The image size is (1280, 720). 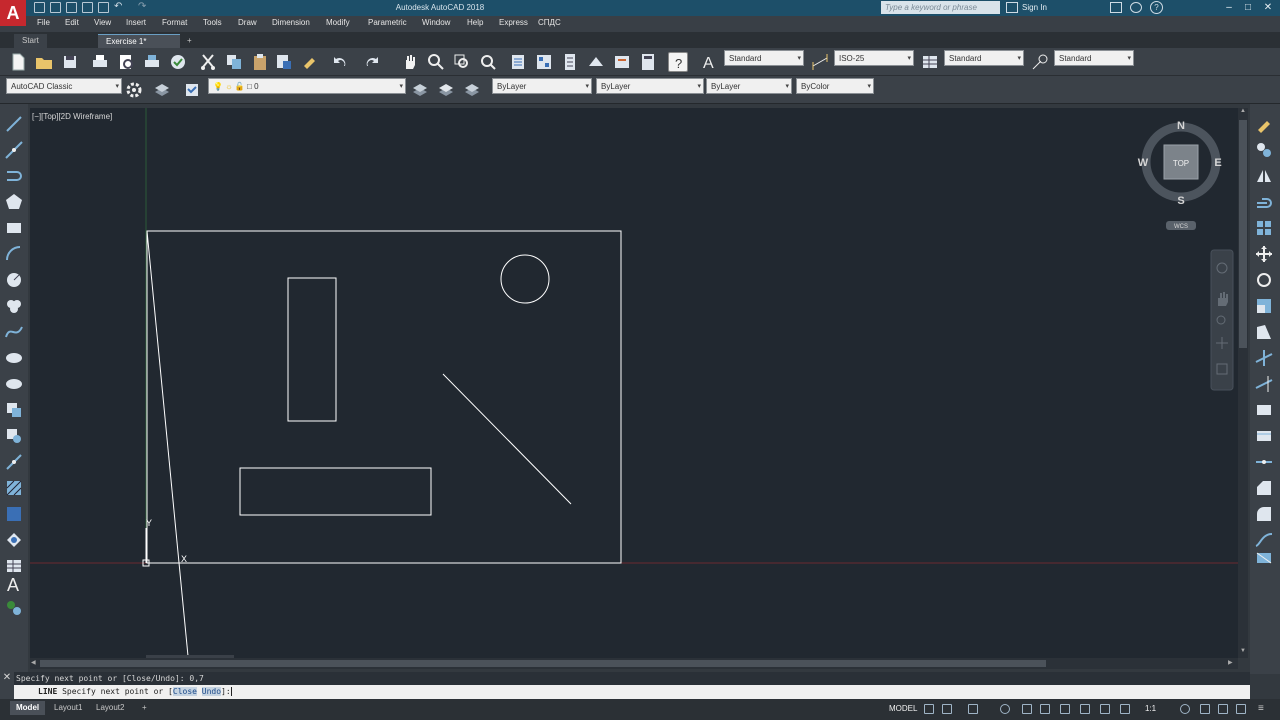 What do you see at coordinates (446, 90) in the screenshot?
I see `layer-previous-icon` at bounding box center [446, 90].